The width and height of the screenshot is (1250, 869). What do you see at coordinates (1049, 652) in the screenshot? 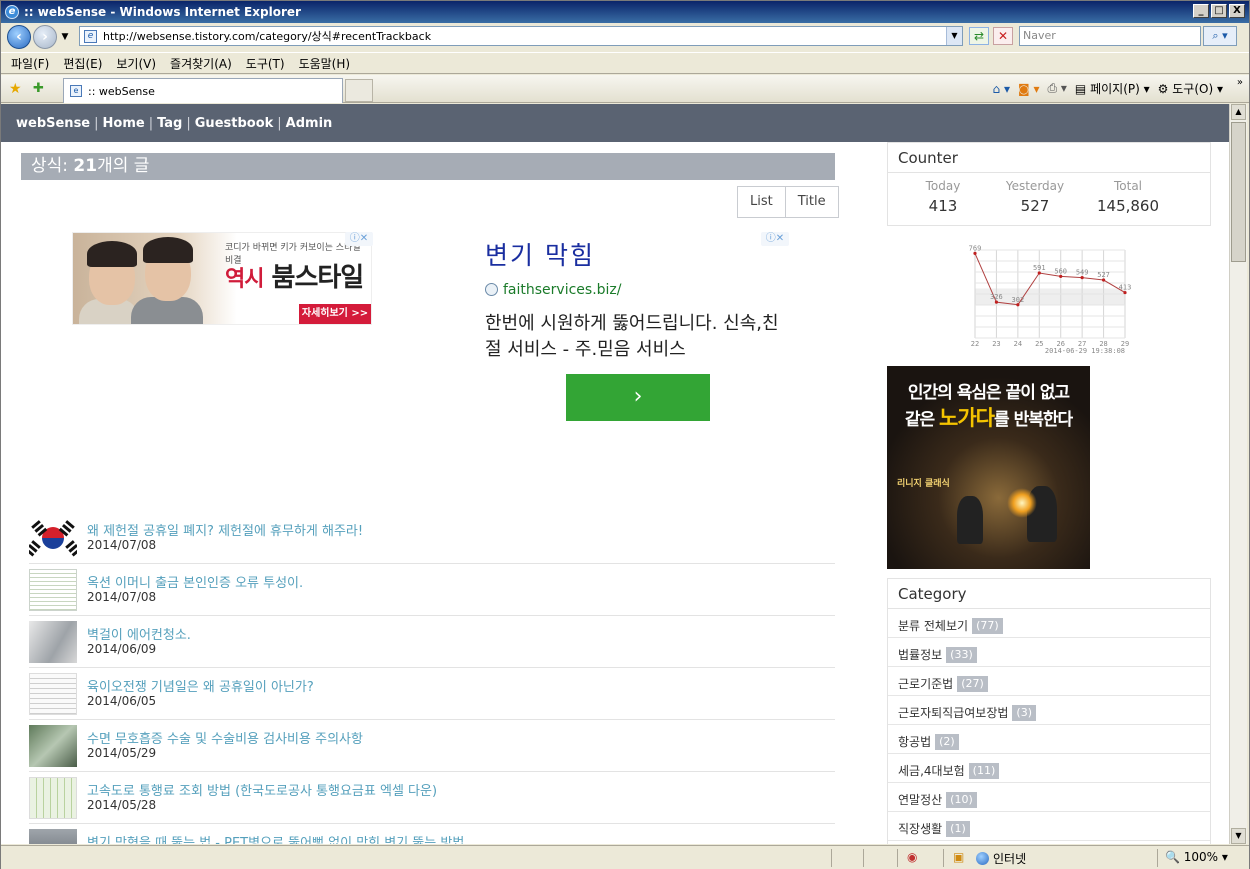
I see `category-item: 법률정보 (33)` at bounding box center [1049, 652].